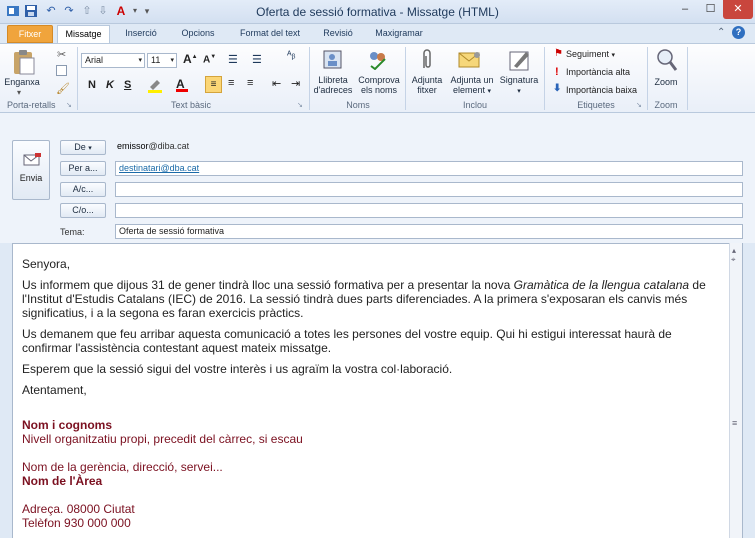  What do you see at coordinates (429, 231) in the screenshot?
I see `subject-field: Oferta de sessió formativa` at bounding box center [429, 231].